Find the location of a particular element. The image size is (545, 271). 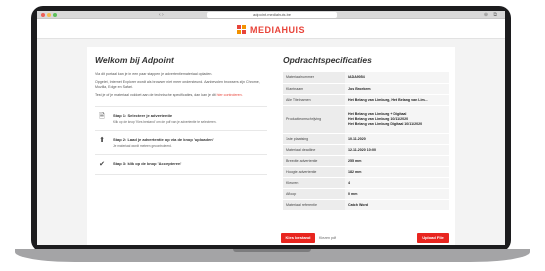

spec-key: Afloop is located at coordinates (314, 194).